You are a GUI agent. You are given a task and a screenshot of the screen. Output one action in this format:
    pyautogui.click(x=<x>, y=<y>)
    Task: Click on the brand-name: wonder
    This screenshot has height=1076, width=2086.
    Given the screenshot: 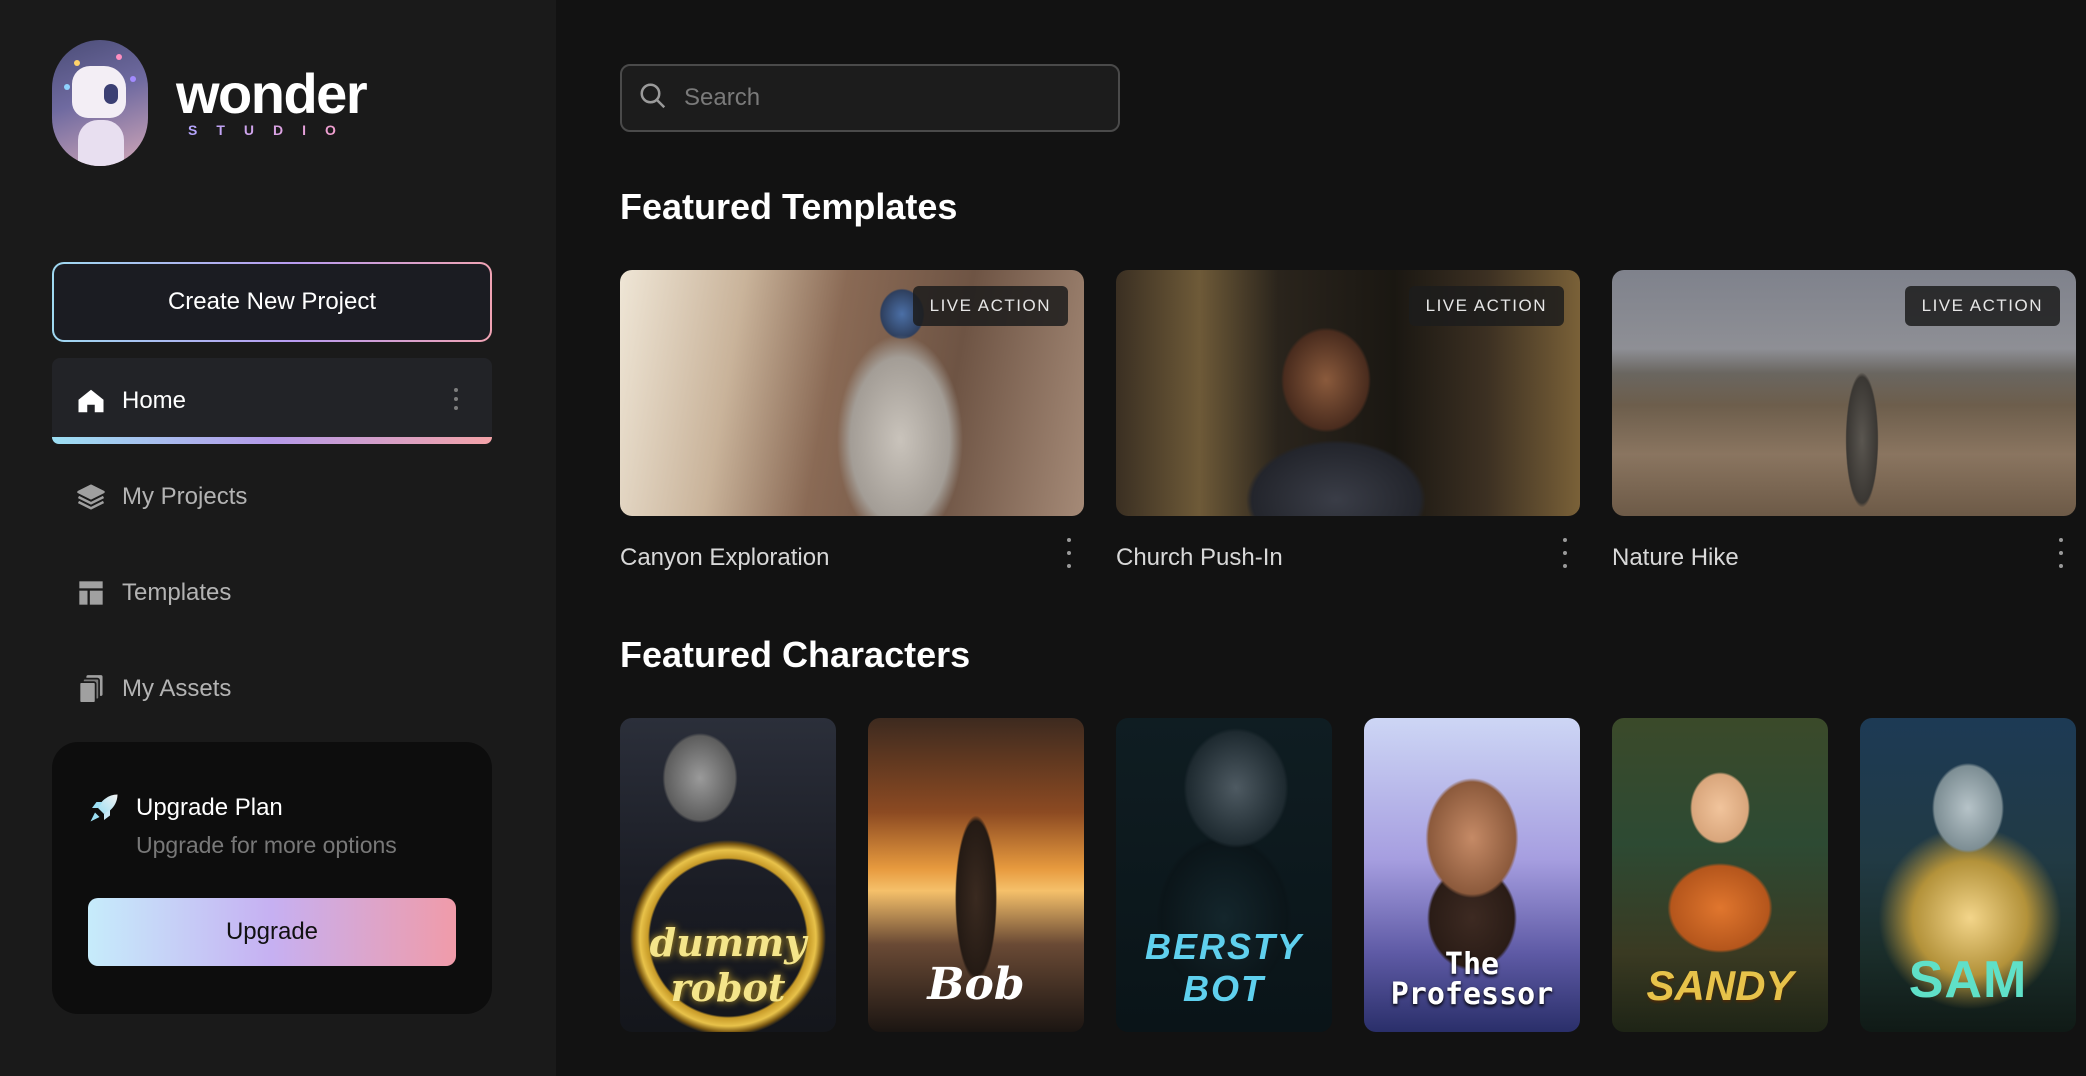 What is the action you would take?
    pyautogui.click(x=272, y=93)
    